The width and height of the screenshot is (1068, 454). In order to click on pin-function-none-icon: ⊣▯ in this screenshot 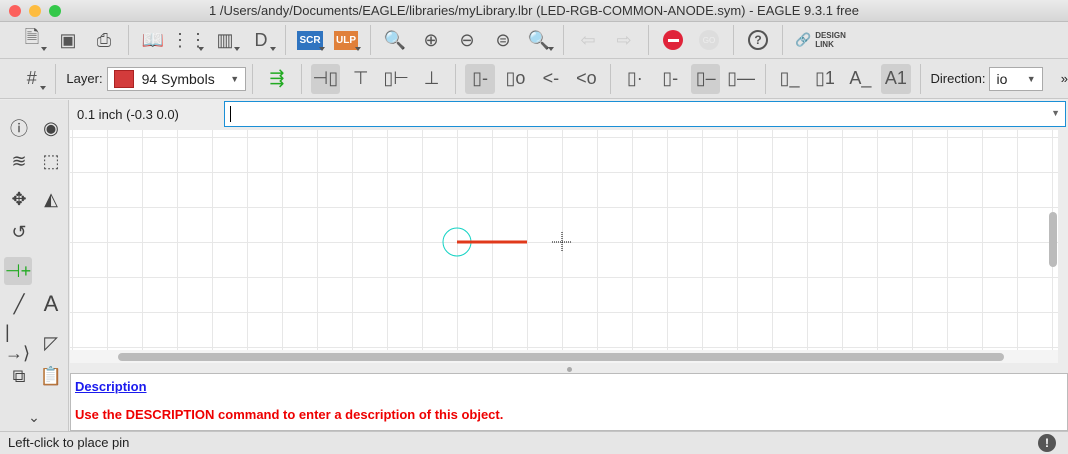, I will do `click(325, 78)`.